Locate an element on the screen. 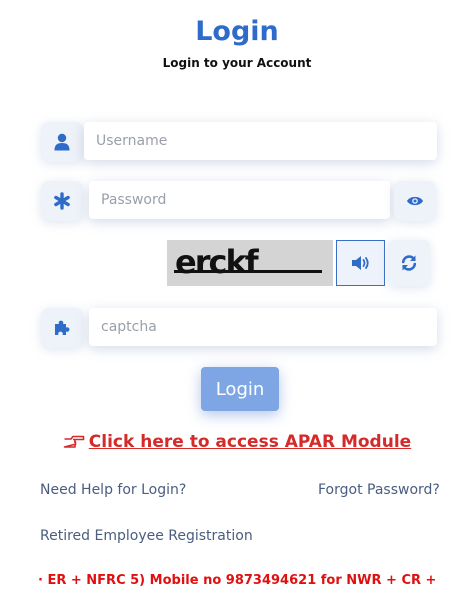 Image resolution: width=474 pixels, height=609 pixels. page-title: Login is located at coordinates (237, 31).